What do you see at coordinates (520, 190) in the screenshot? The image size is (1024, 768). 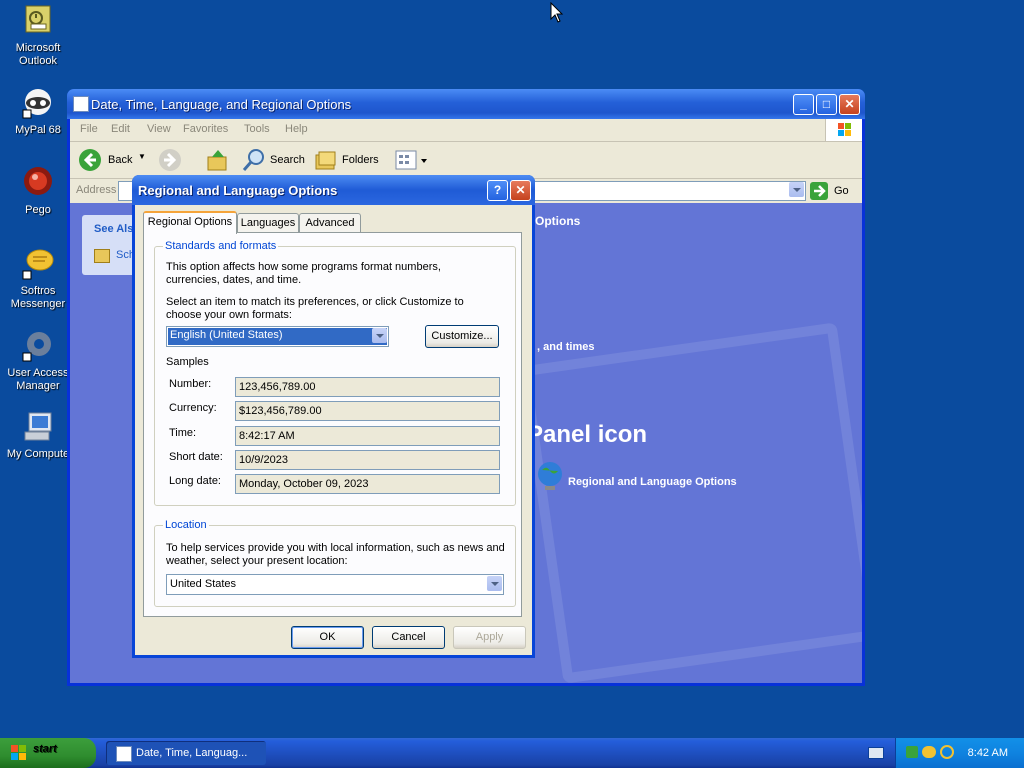 I see `dialog-close-button: ✕` at bounding box center [520, 190].